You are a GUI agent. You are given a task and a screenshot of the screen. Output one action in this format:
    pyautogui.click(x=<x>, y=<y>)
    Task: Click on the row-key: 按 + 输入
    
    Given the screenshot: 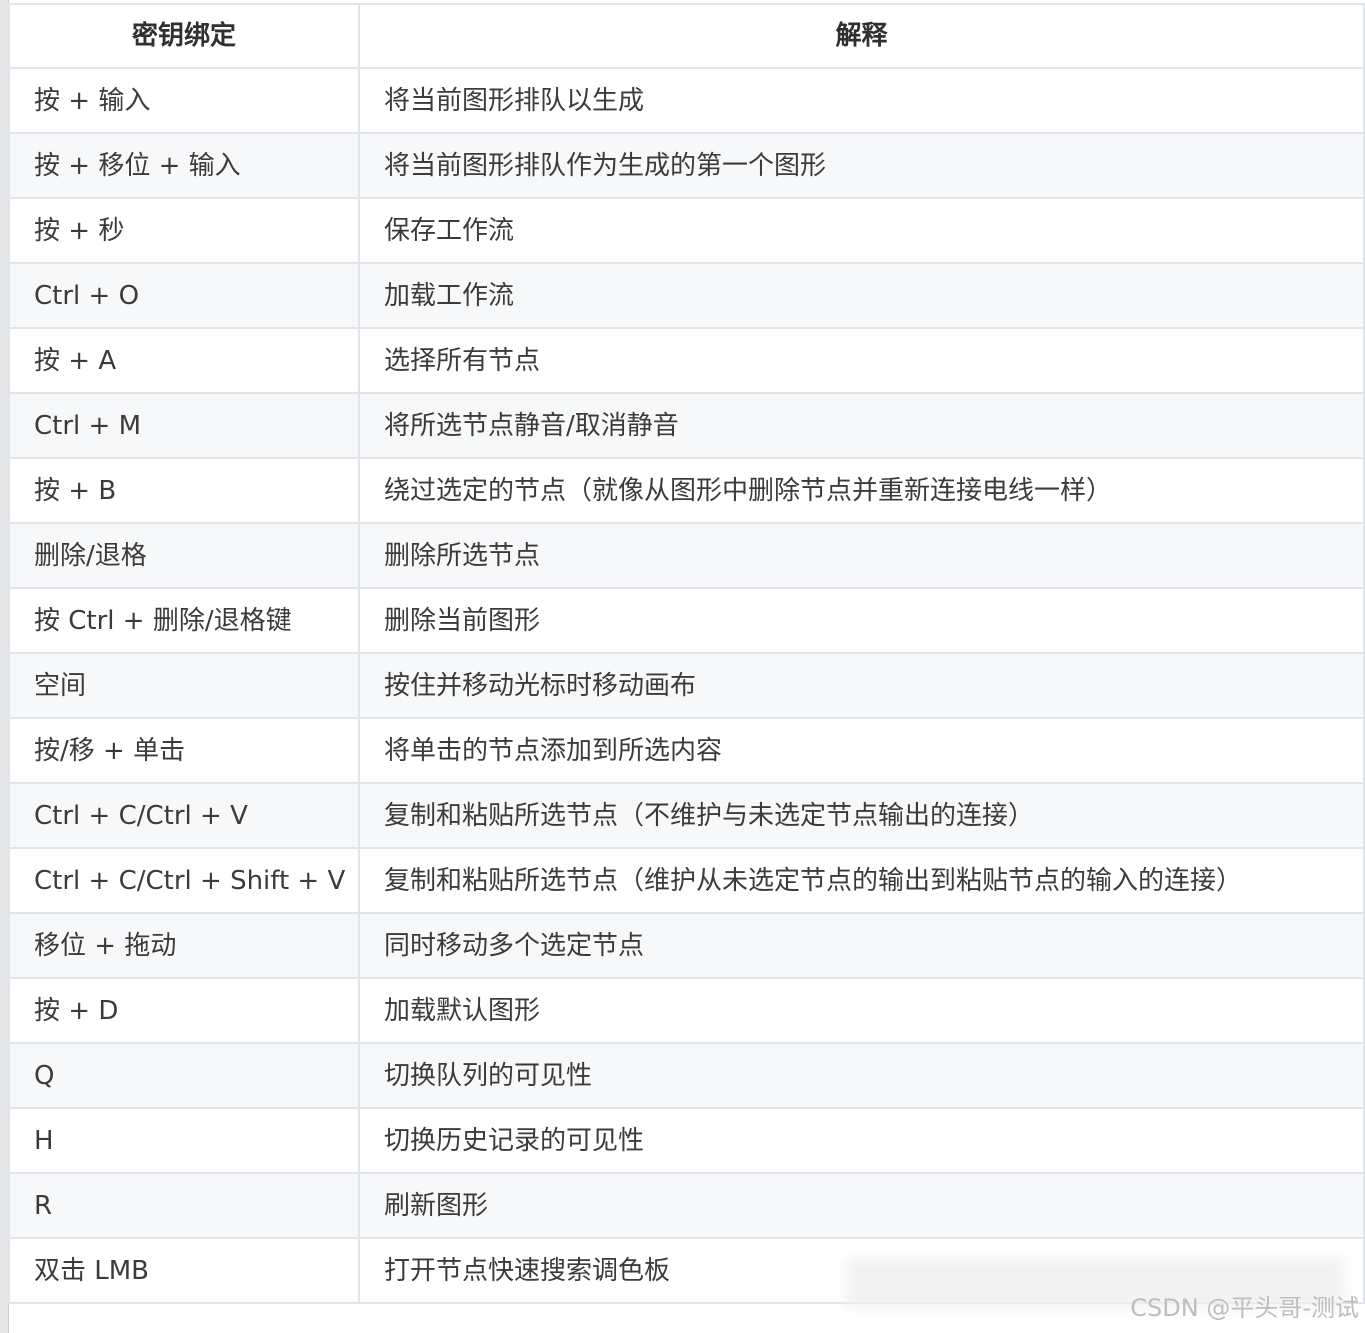 What is the action you would take?
    pyautogui.click(x=184, y=100)
    